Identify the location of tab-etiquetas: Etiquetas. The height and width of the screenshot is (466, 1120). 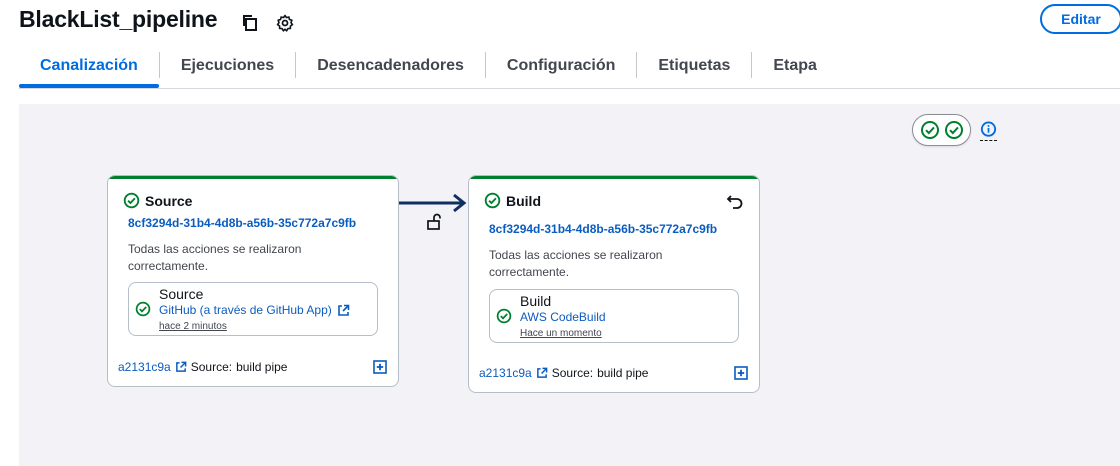
(694, 69).